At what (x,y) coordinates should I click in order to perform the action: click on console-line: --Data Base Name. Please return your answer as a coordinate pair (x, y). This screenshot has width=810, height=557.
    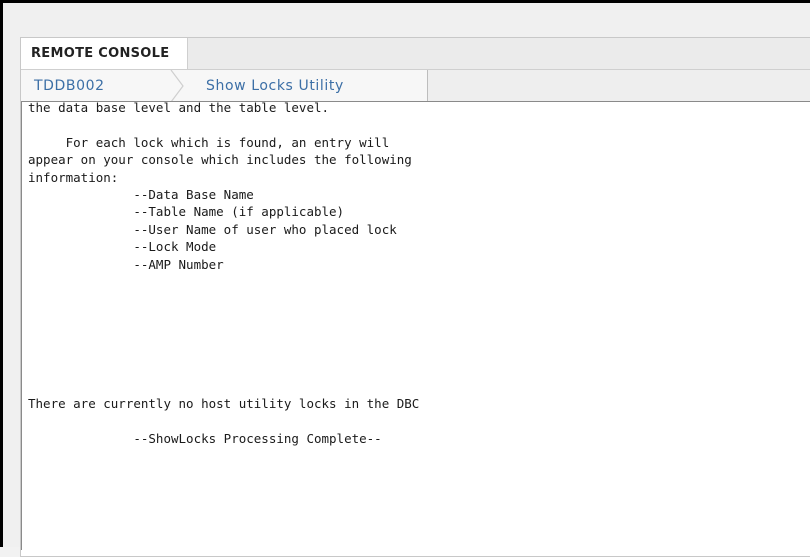
    Looking at the image, I should click on (141, 195).